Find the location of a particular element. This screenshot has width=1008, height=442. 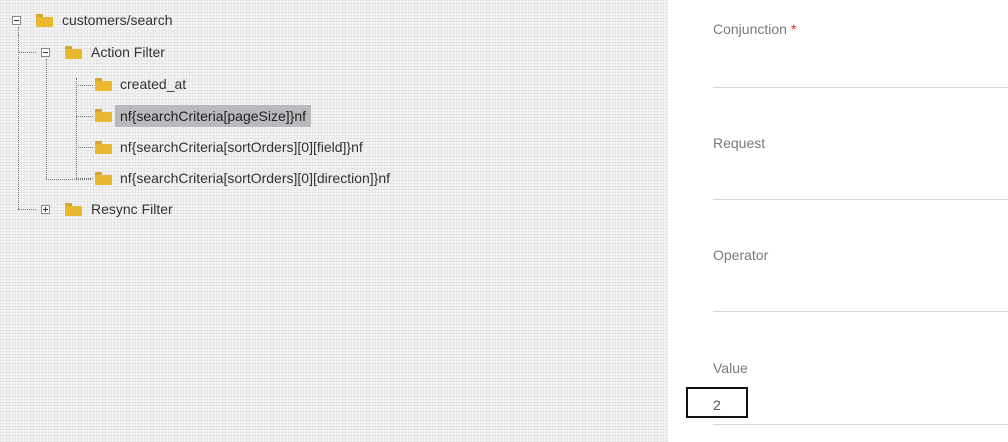

value-label: Value is located at coordinates (730, 368).